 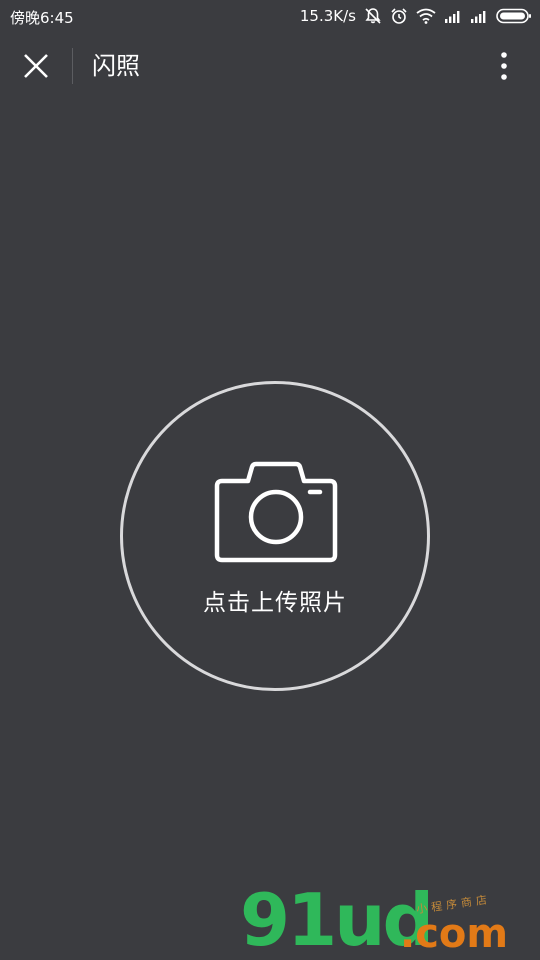 I want to click on title-bar: 闪照, so click(x=270, y=66).